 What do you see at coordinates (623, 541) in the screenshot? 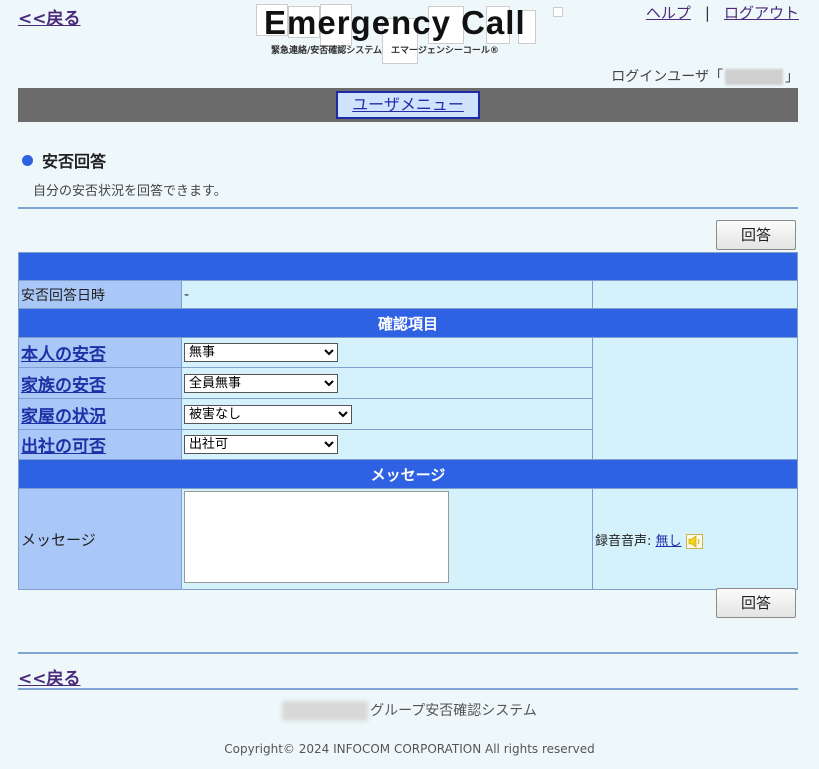
I see `recording-label: 録音音声:` at bounding box center [623, 541].